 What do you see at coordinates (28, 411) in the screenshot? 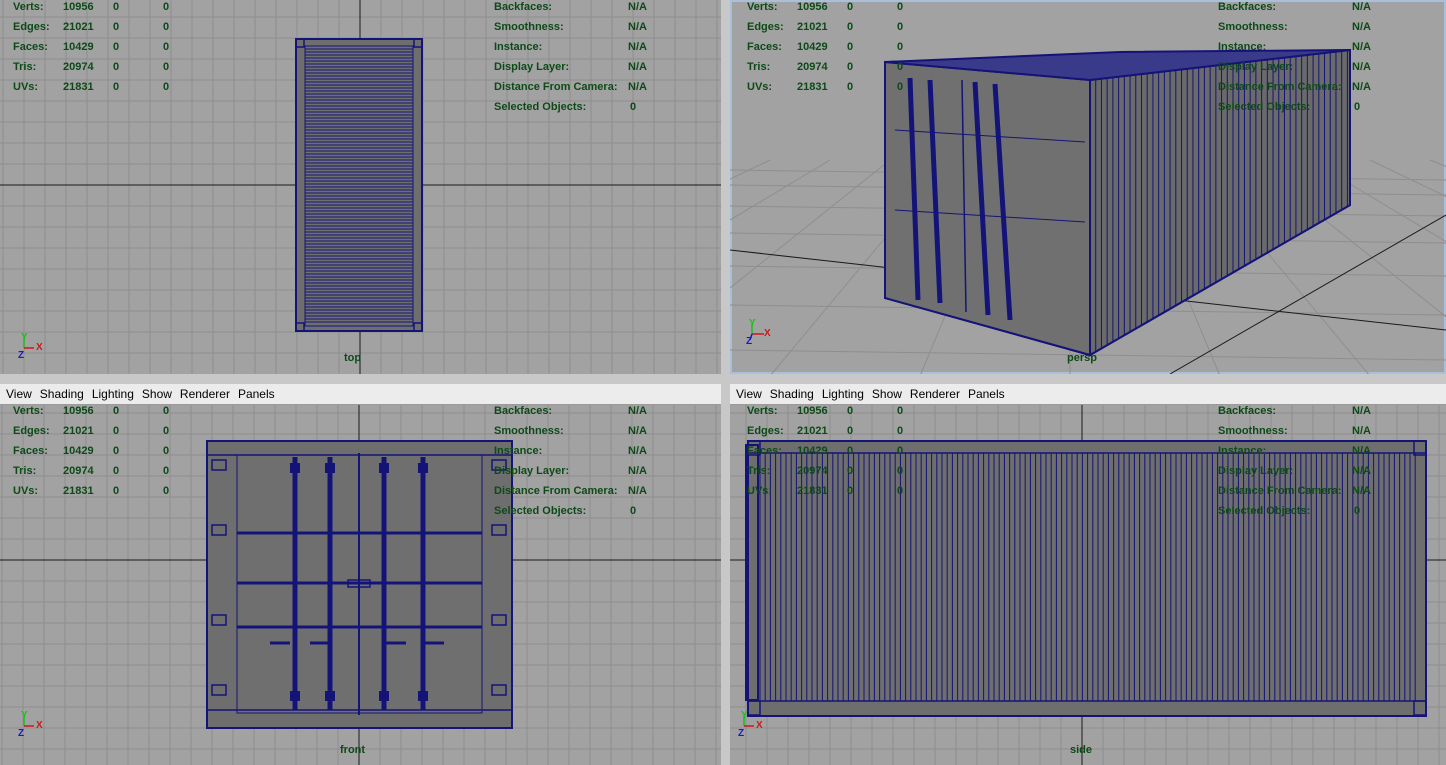
I see `hud-stat-labels: Verts:` at bounding box center [28, 411].